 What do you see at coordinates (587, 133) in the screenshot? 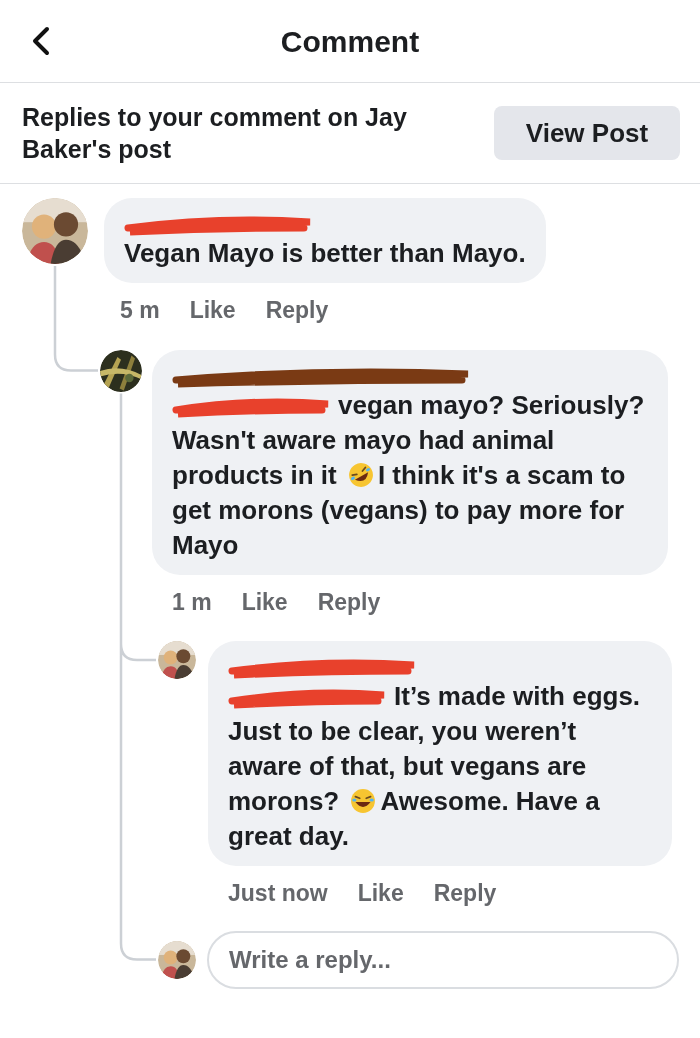
I see `view-post-button: View Post` at bounding box center [587, 133].